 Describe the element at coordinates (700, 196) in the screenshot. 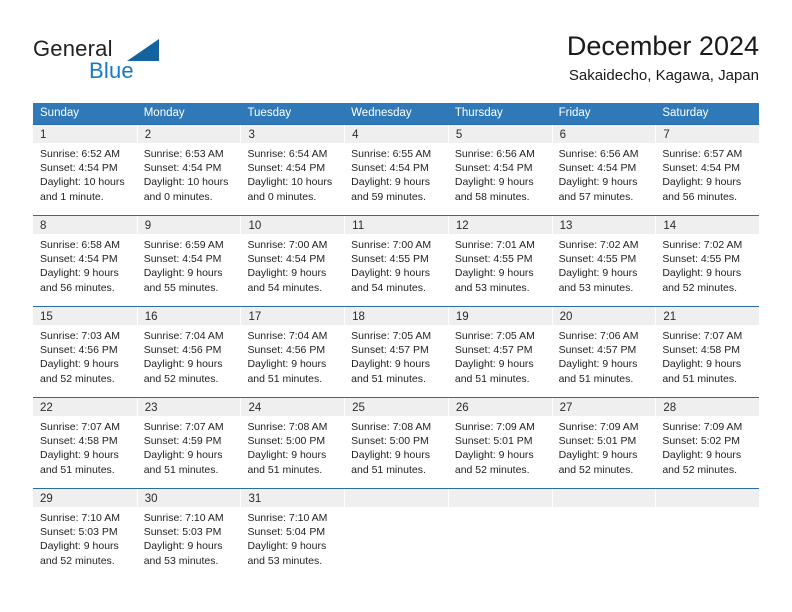

I see `daylight-text-line2: and 56 minutes.` at that location.